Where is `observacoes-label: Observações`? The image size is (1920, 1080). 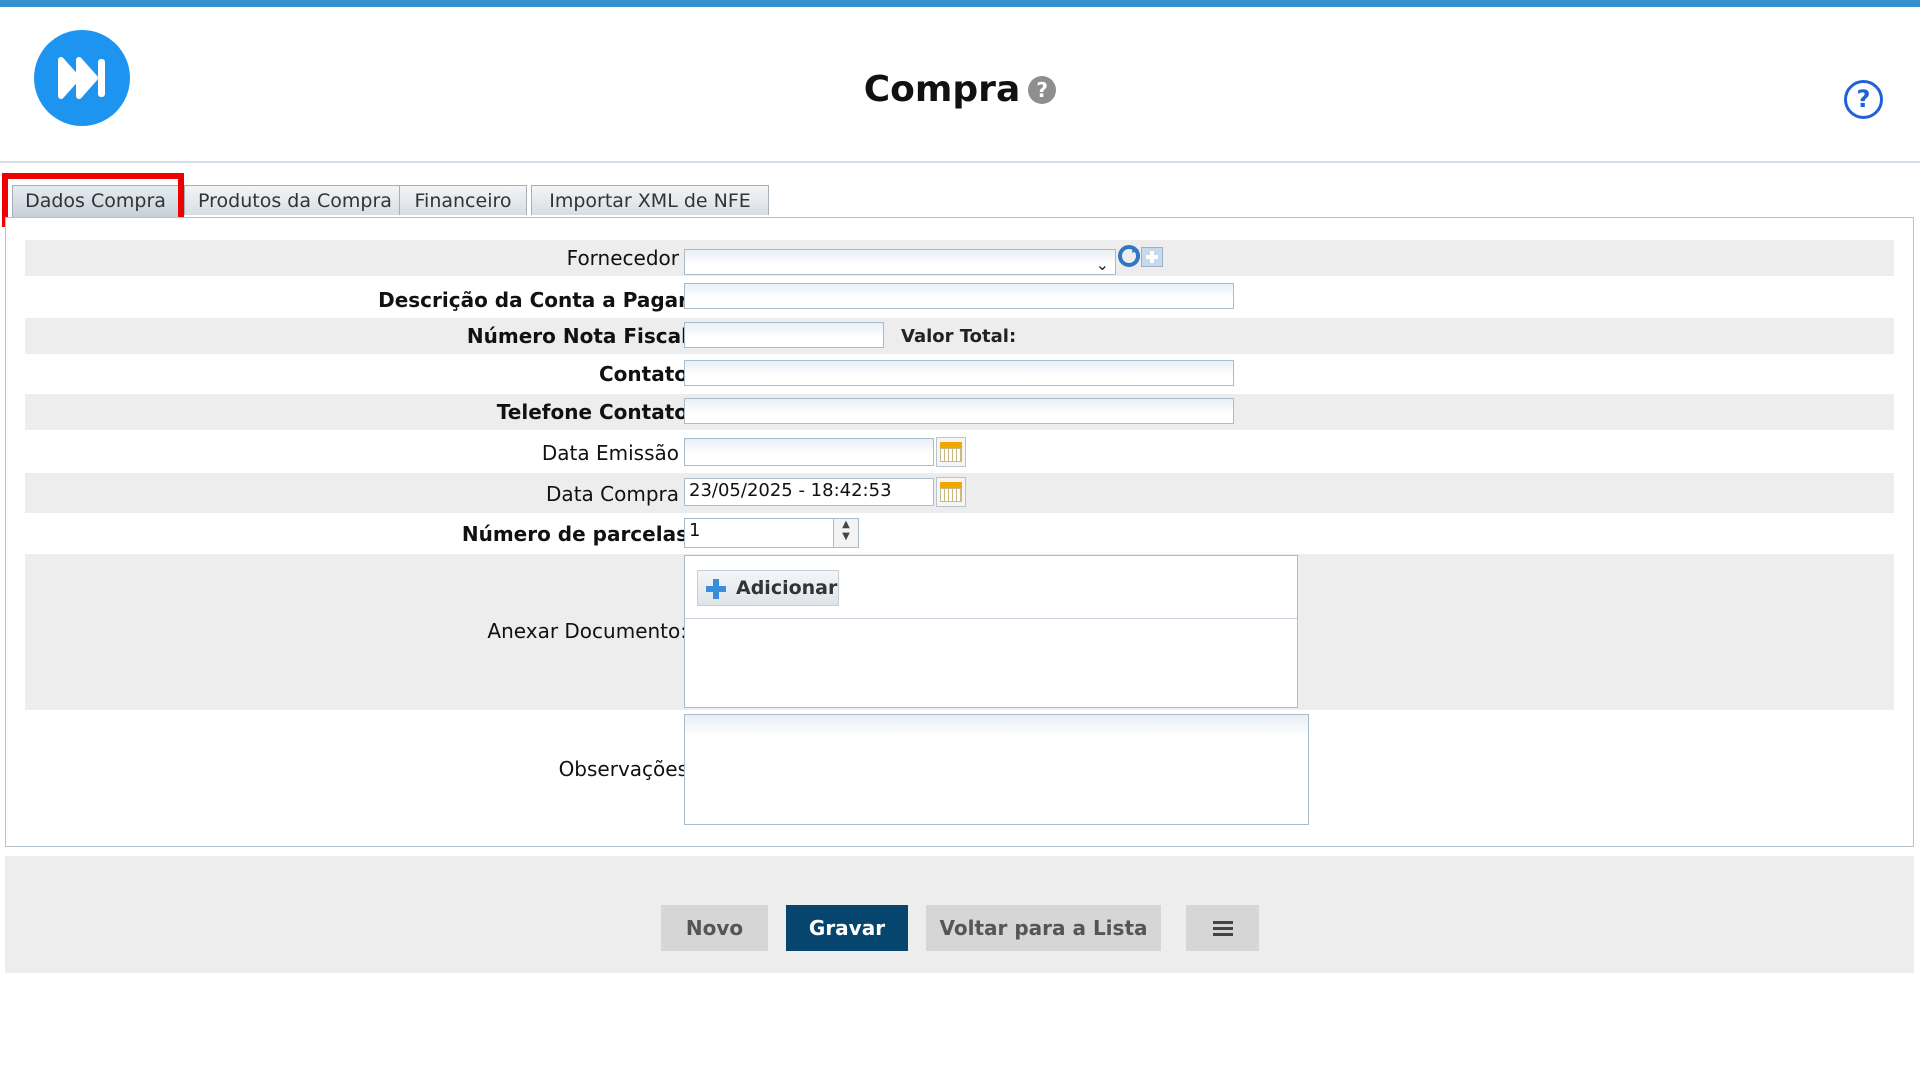 observacoes-label: Observações is located at coordinates (623, 769).